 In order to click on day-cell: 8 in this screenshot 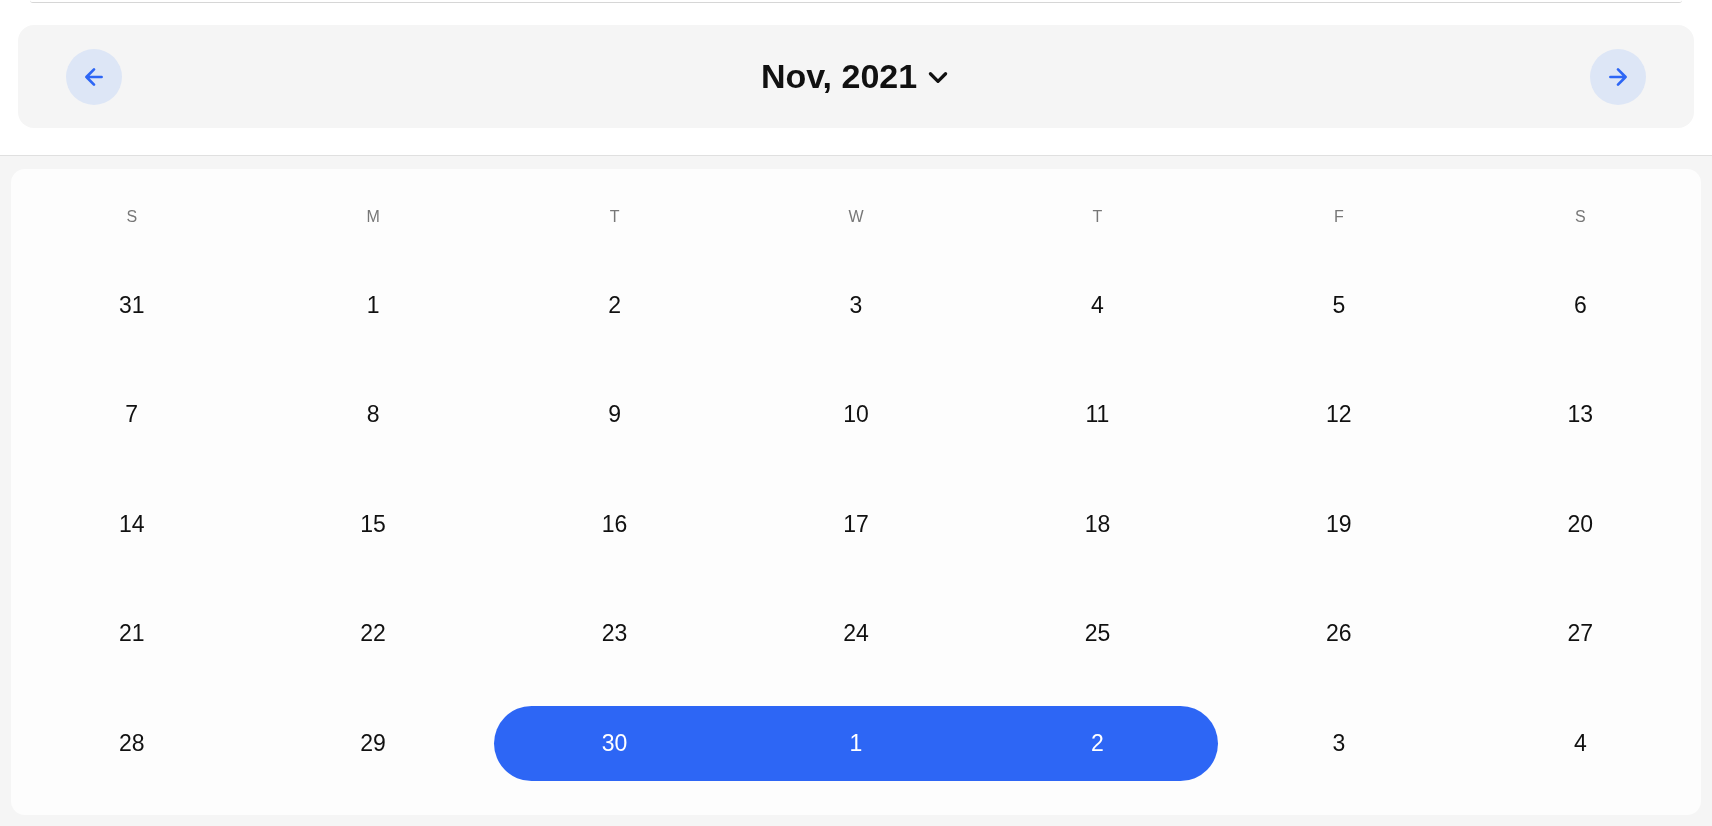, I will do `click(373, 414)`.